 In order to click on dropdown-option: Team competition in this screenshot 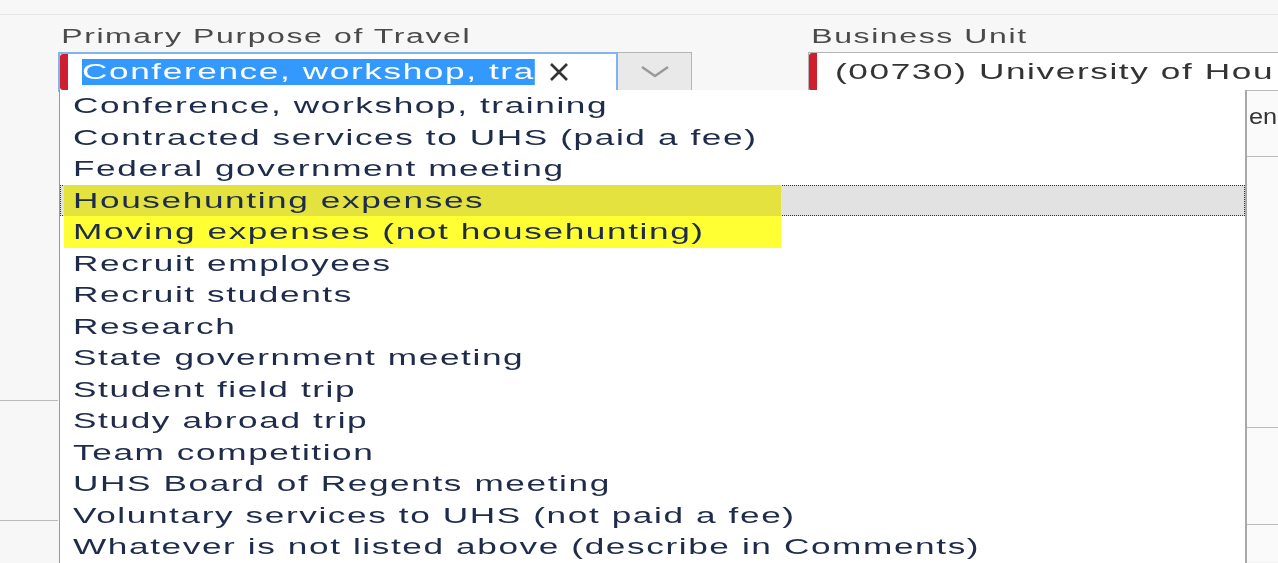, I will do `click(652, 452)`.